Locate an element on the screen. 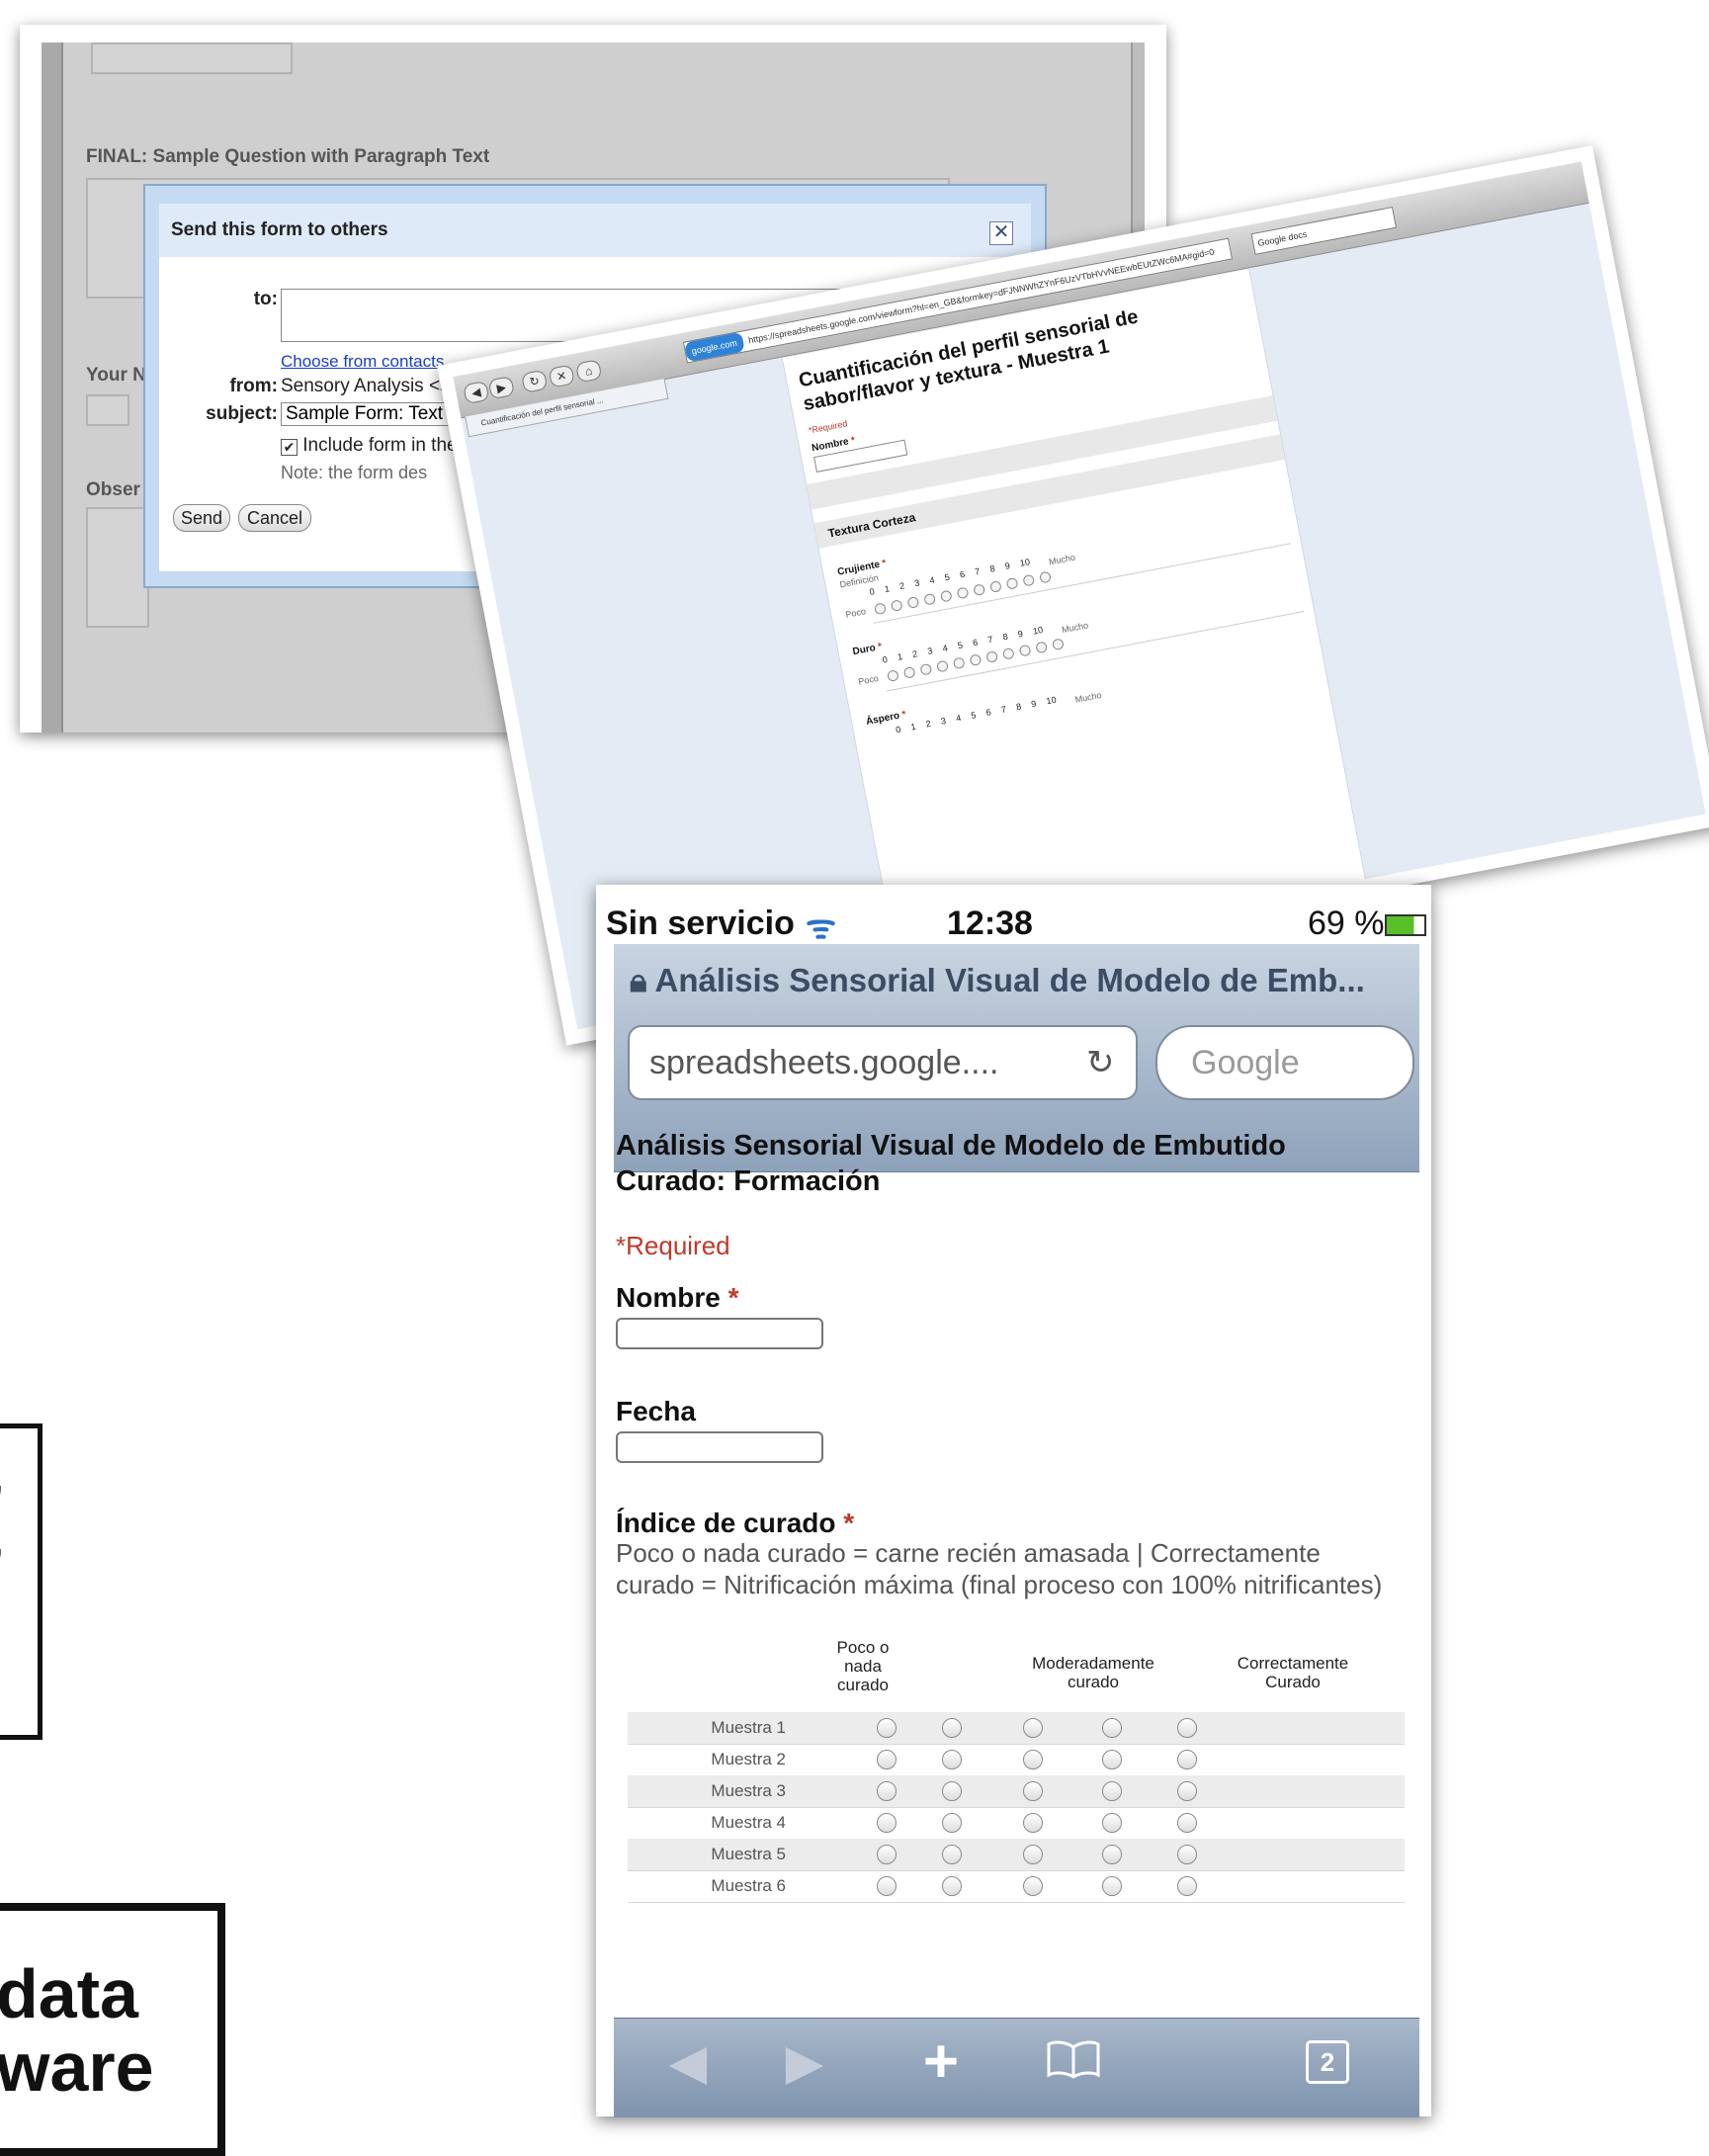  fecha-input is located at coordinates (719, 1447).